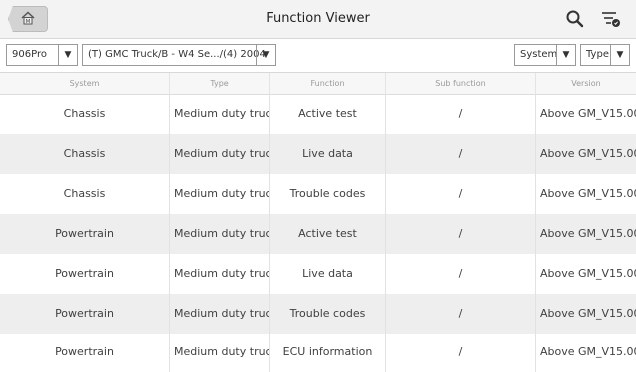 The width and height of the screenshot is (636, 372). Describe the element at coordinates (597, 54) in the screenshot. I see `type-filter-value: Type` at that location.